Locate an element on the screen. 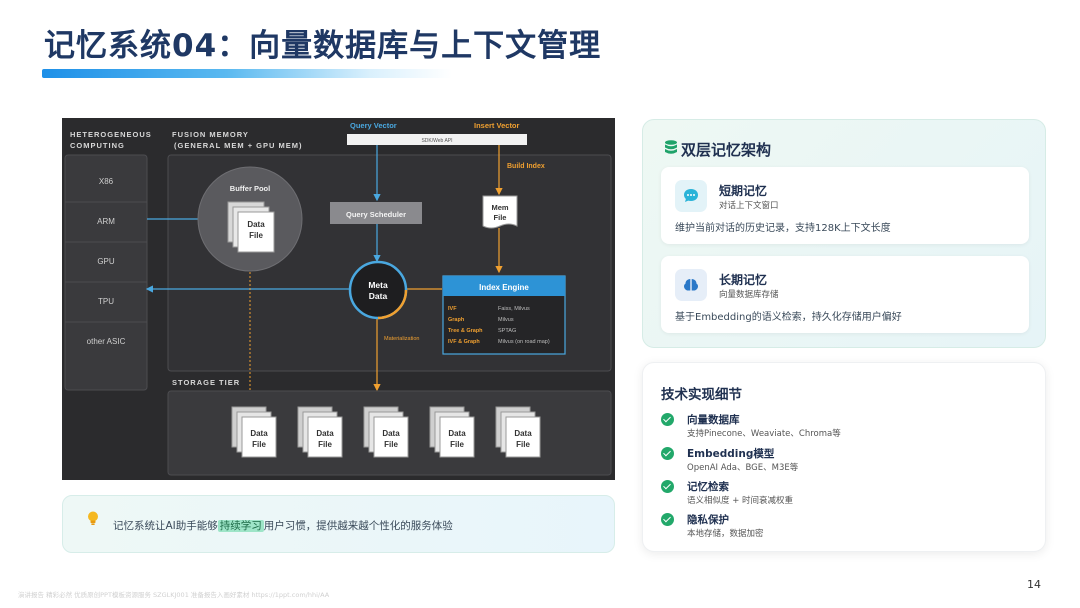 This screenshot has width=1080, height=608. left-heading-2: COMPUTING is located at coordinates (97, 145).